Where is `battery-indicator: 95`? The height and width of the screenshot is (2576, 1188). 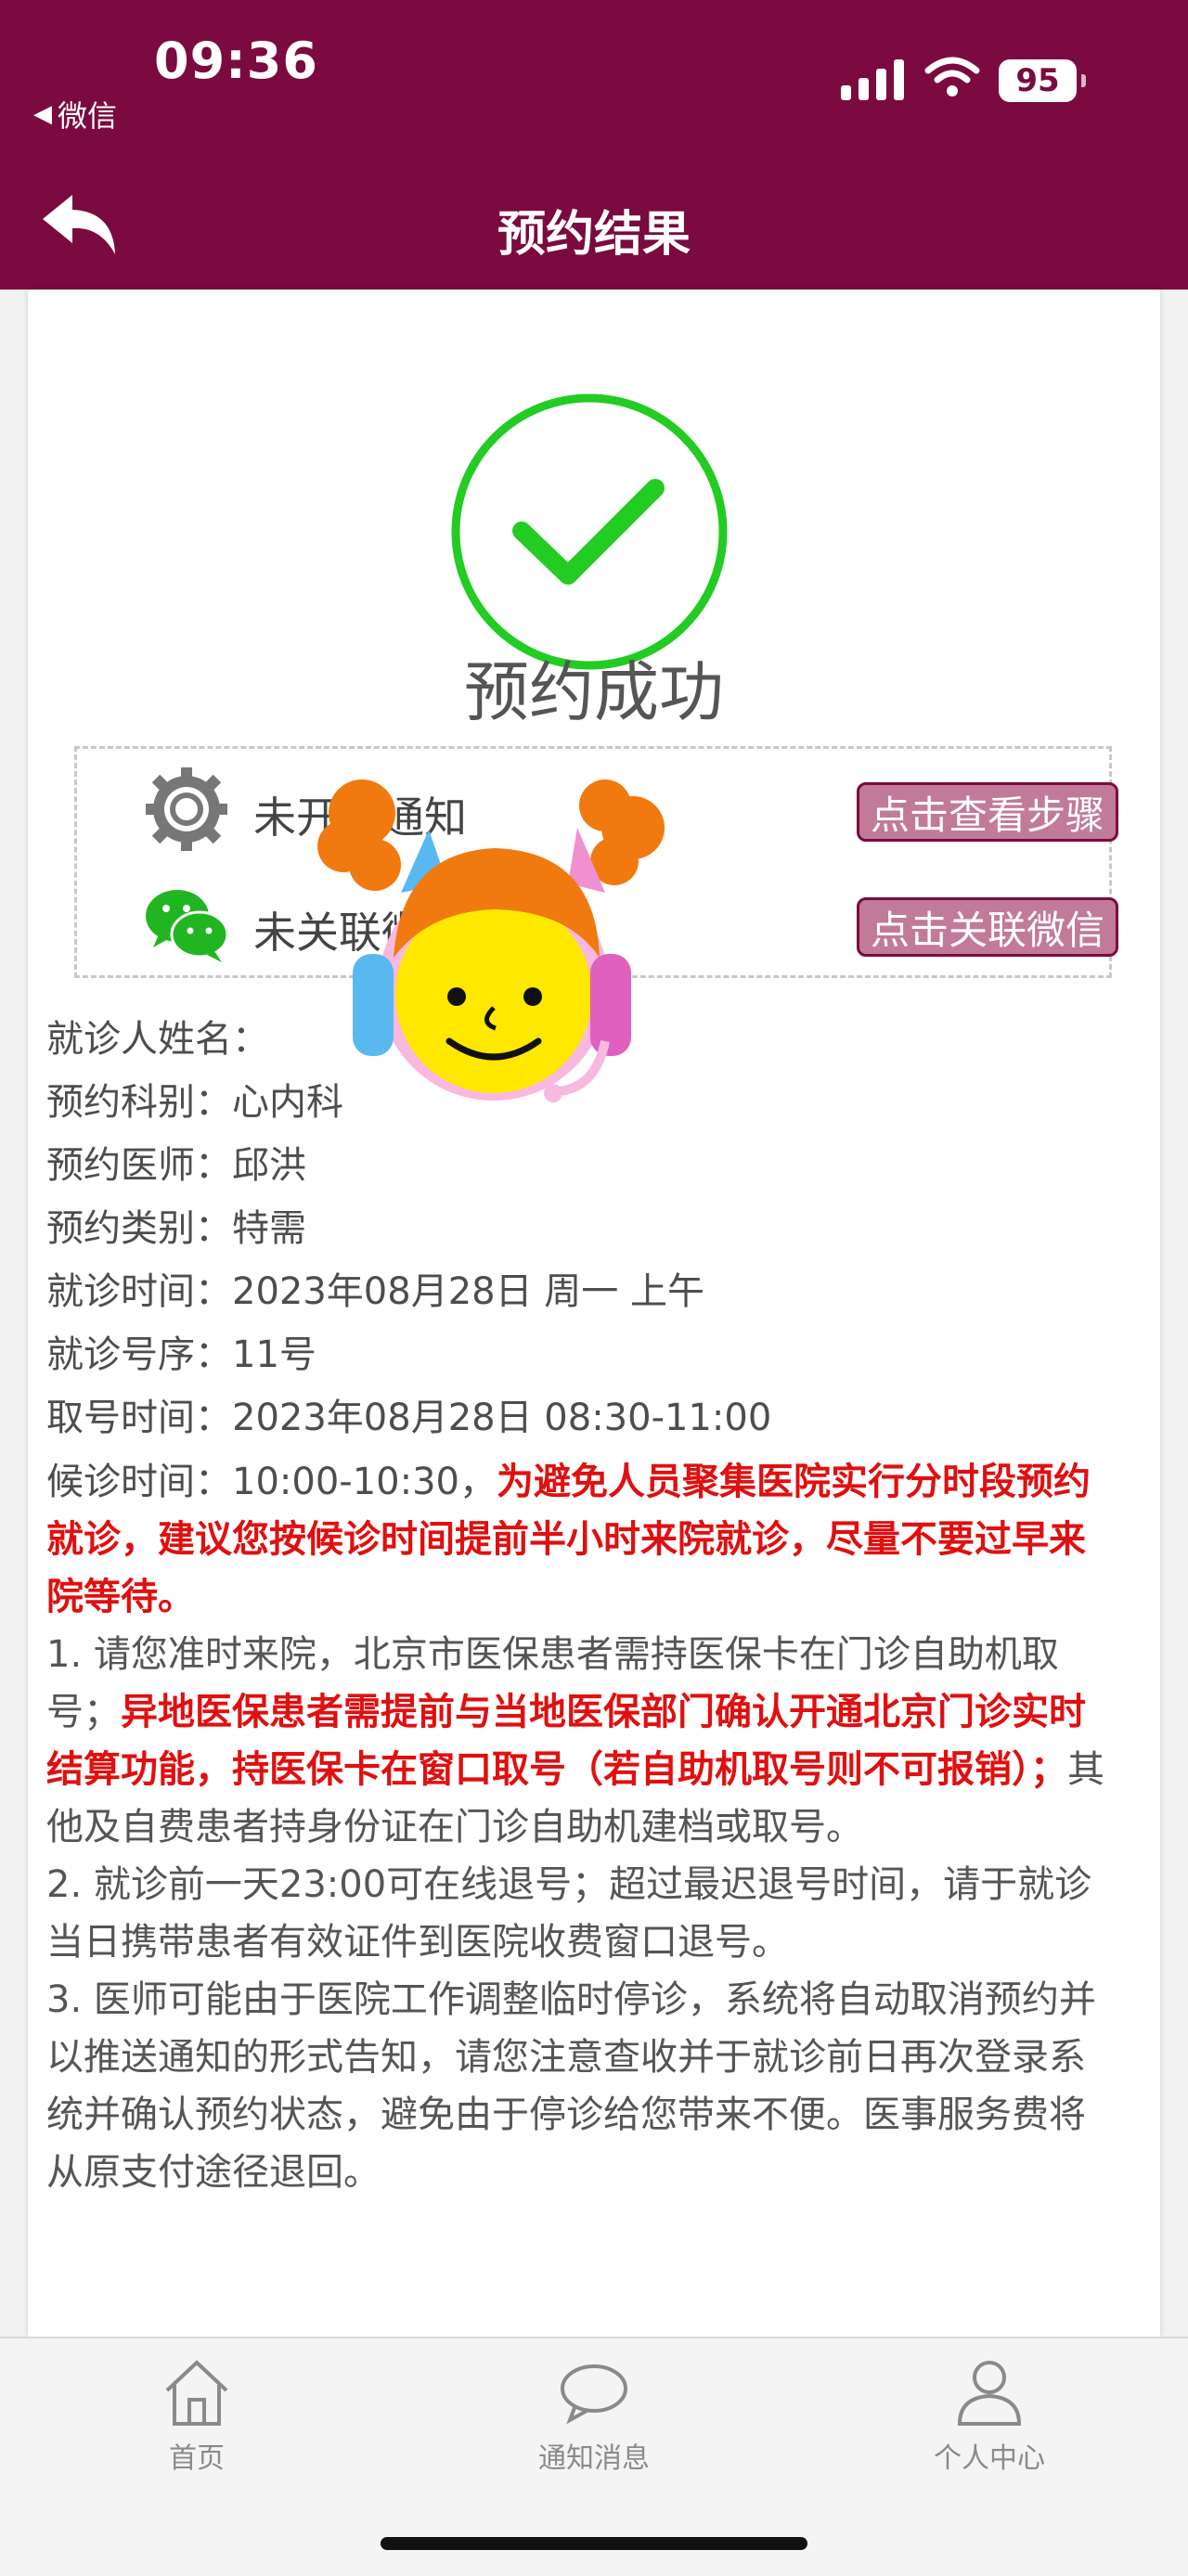
battery-indicator: 95 is located at coordinates (1042, 81).